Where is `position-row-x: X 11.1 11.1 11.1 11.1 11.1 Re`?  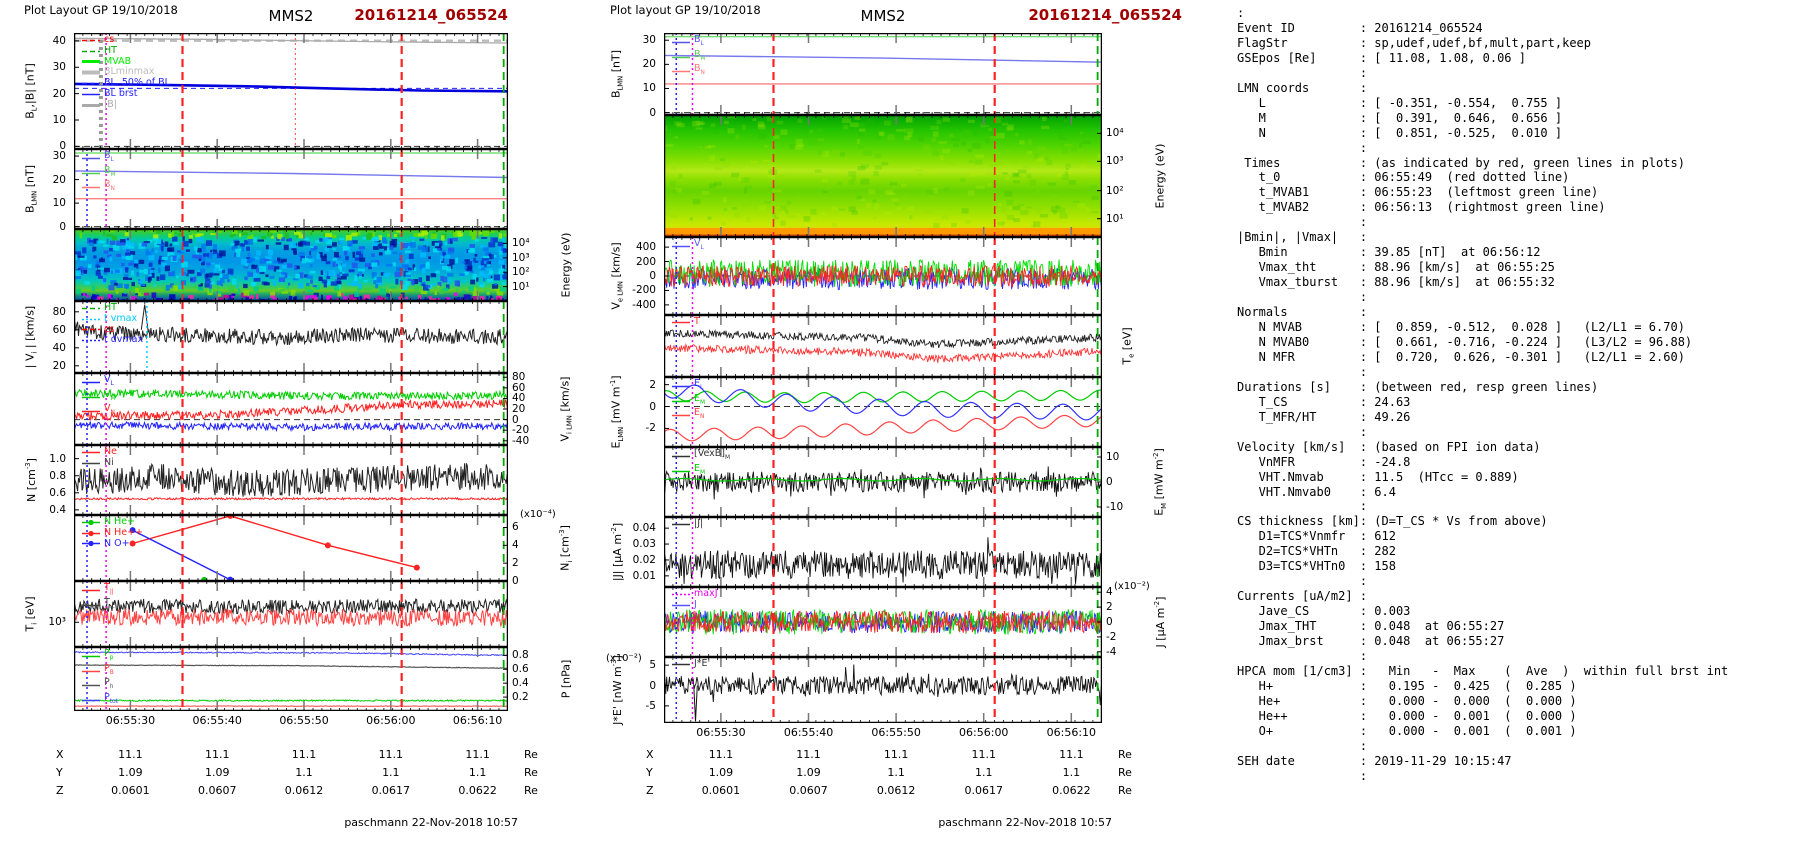
position-row-x: X 11.1 11.1 11.1 11.1 11.1 Re is located at coordinates (900, 757).